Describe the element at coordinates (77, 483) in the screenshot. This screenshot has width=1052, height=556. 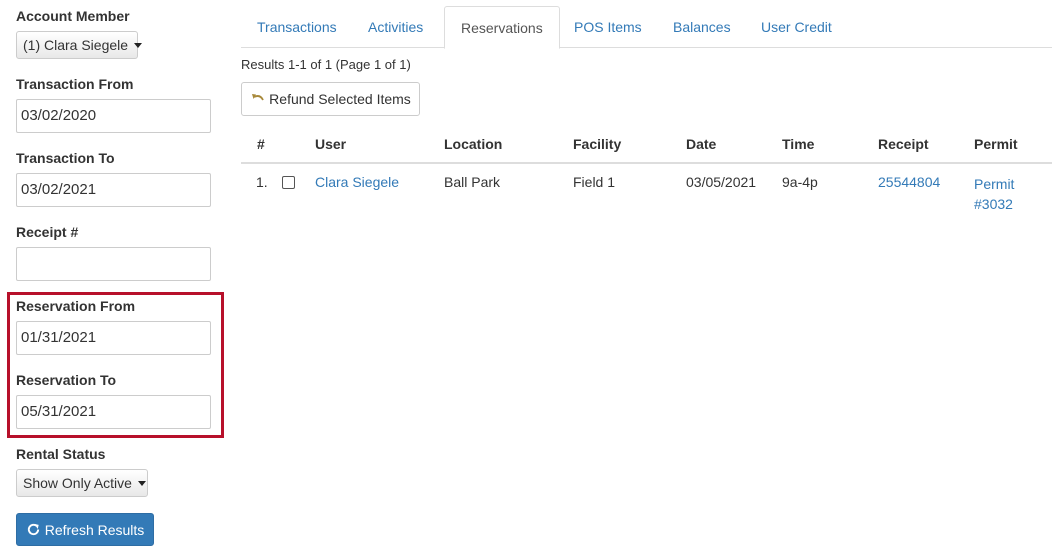
I see `rental-status-value: Show Only Active` at that location.